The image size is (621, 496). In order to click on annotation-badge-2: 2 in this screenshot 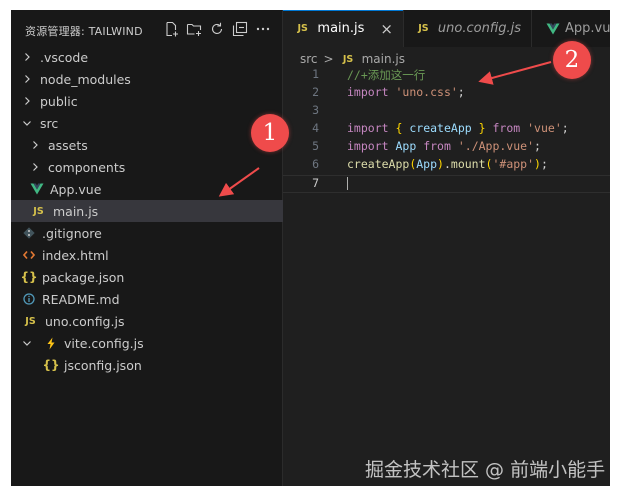, I will do `click(572, 60)`.